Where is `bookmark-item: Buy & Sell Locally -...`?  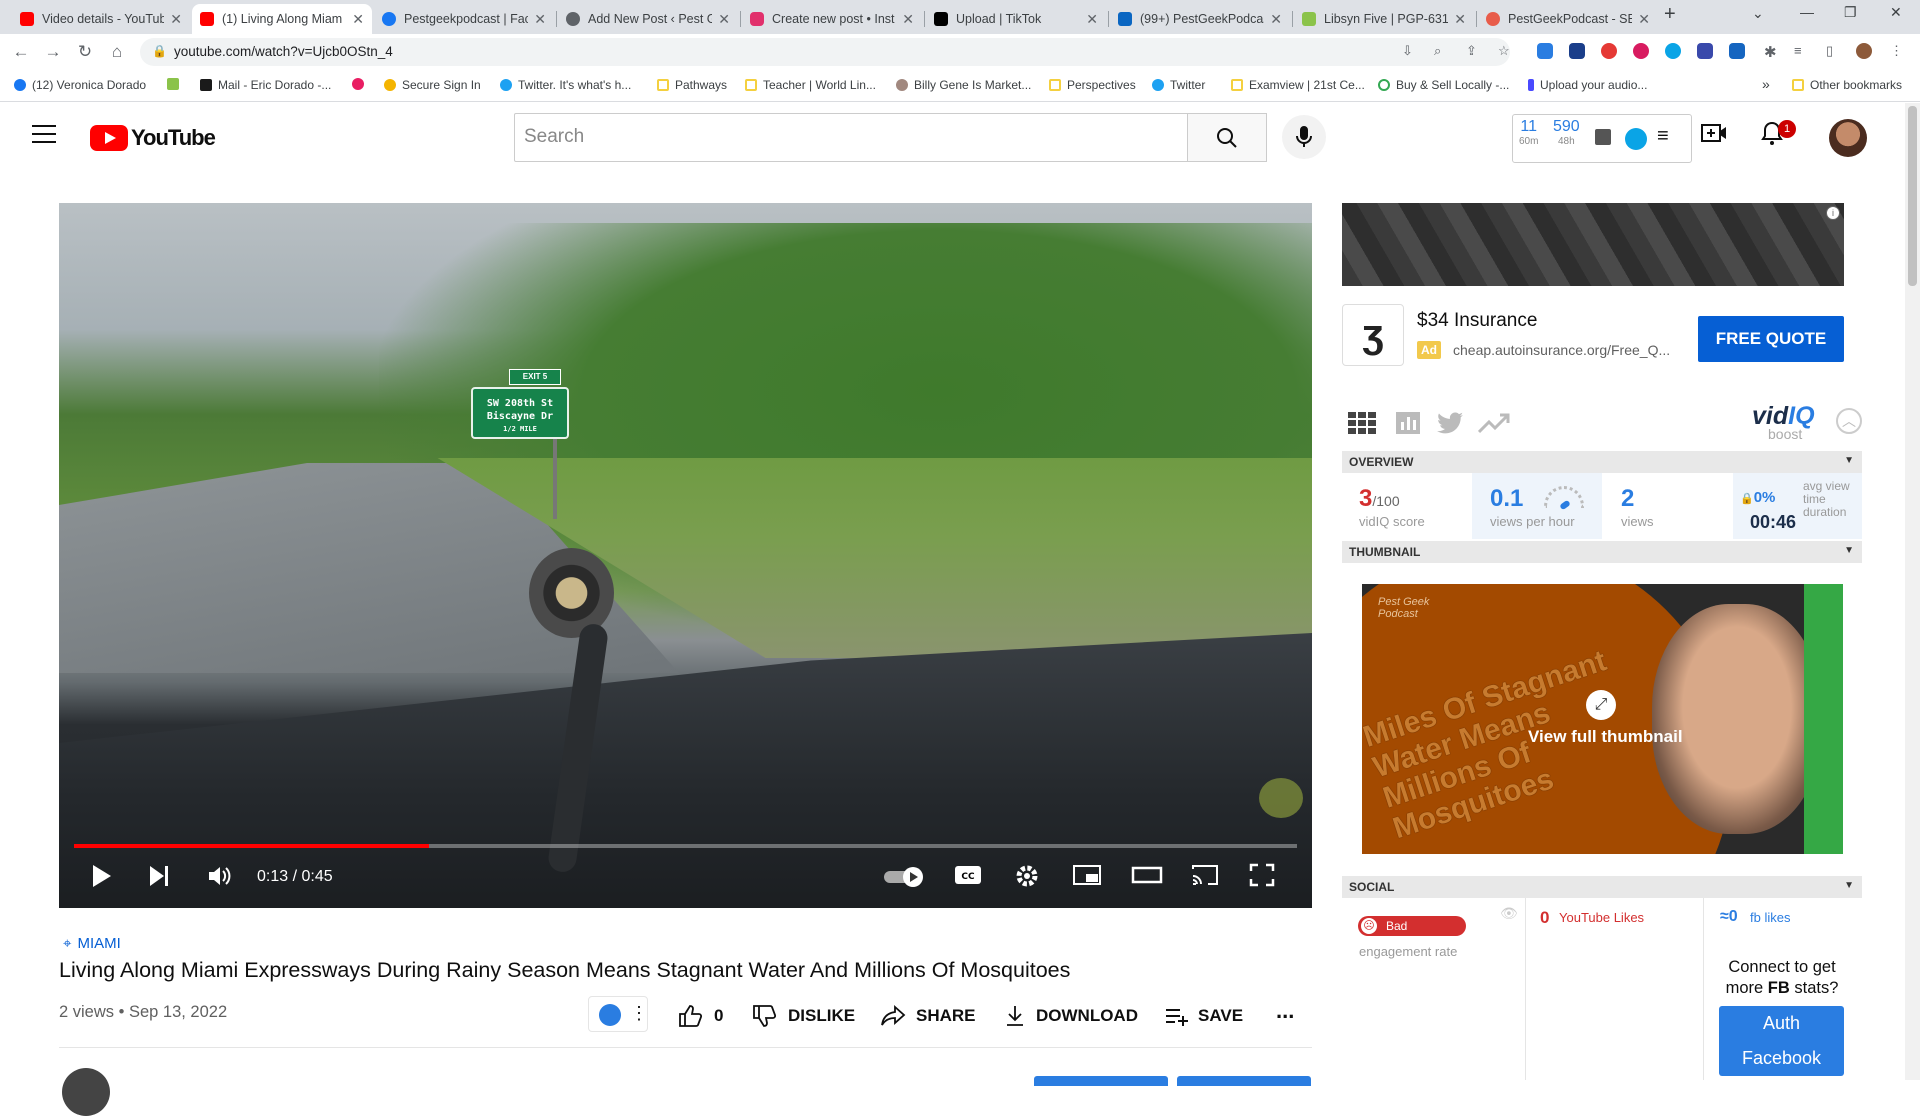
bookmark-item: Buy & Sell Locally -... is located at coordinates (1443, 85).